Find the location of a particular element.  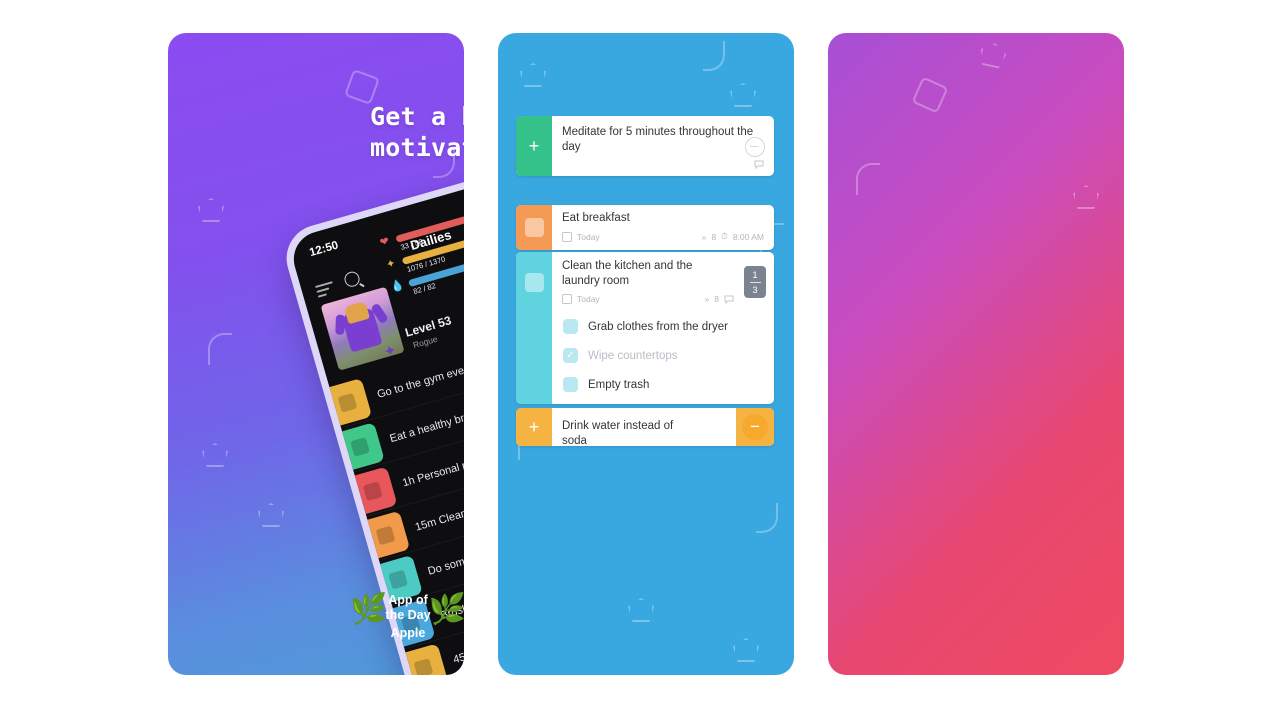

subtask-label: Empty trash is located at coordinates (619, 384).